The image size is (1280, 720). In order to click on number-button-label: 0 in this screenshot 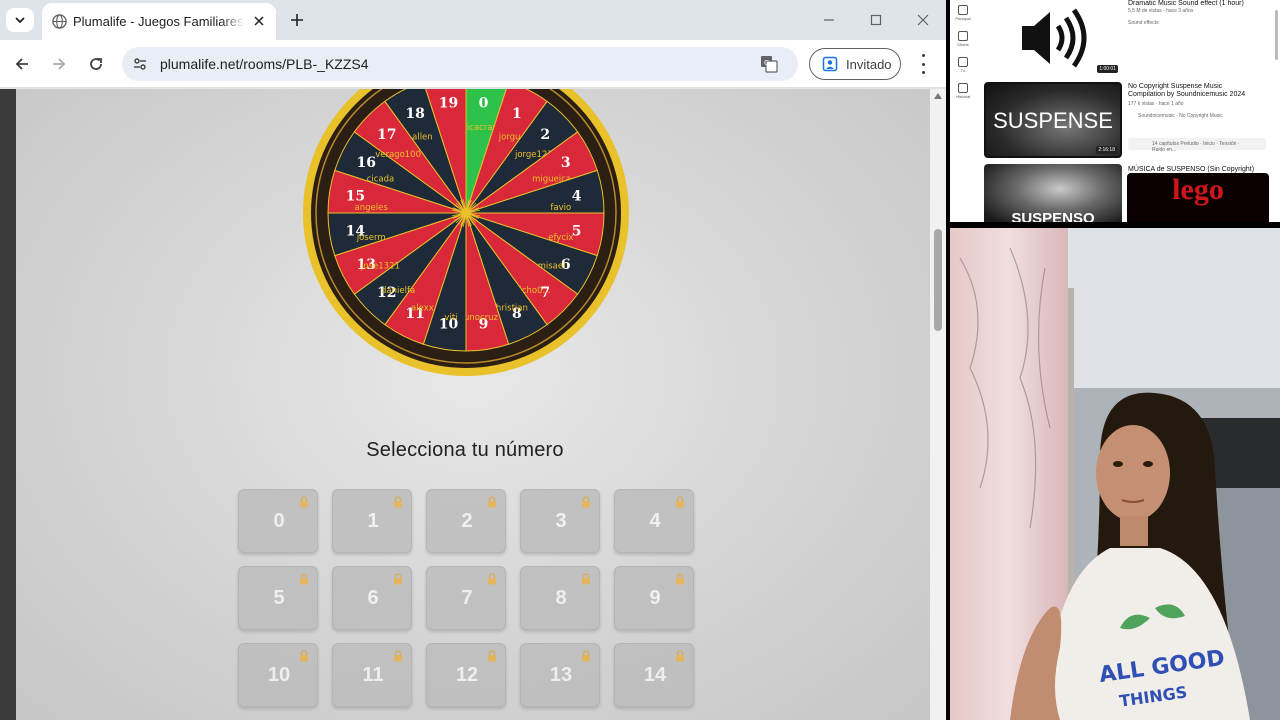, I will do `click(279, 521)`.